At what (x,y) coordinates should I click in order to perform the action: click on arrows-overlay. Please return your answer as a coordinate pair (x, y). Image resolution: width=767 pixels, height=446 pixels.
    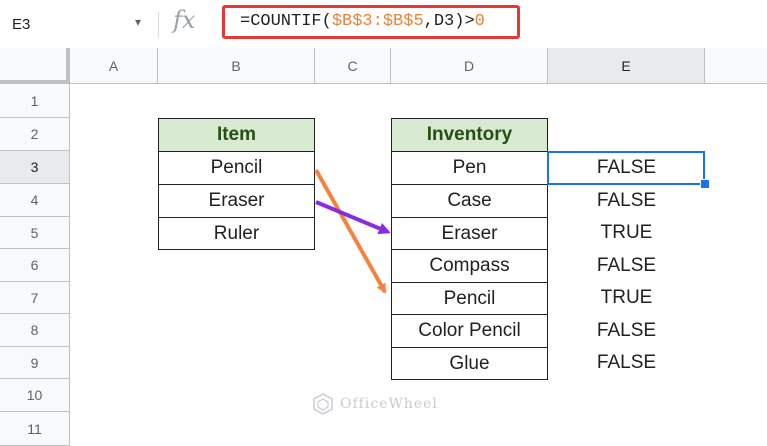
    Looking at the image, I should click on (352, 231).